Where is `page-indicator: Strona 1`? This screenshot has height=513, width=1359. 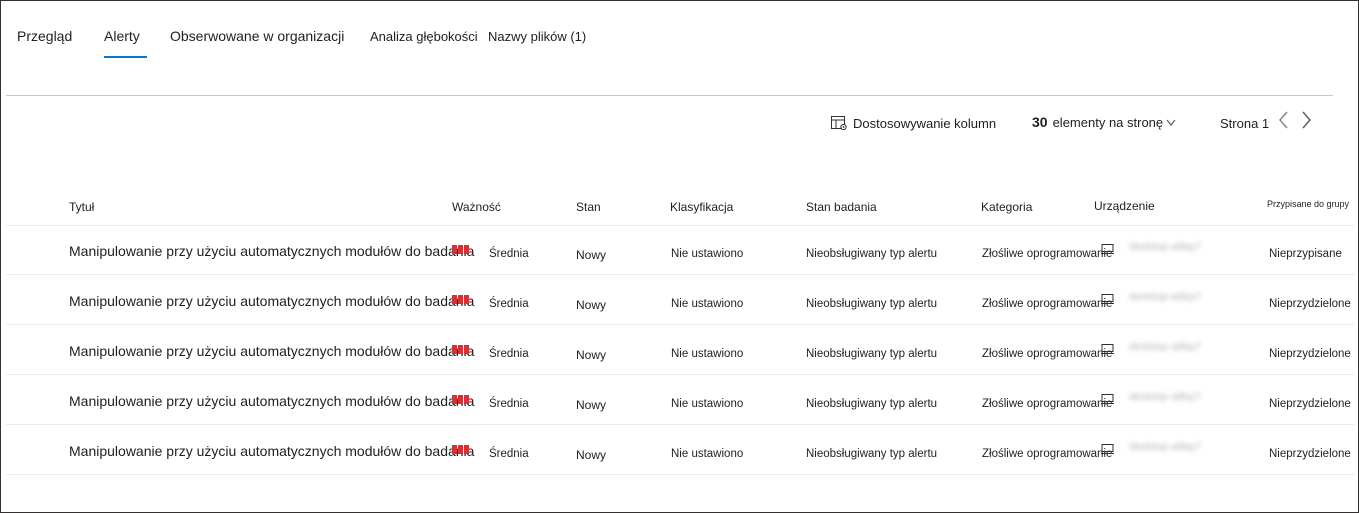 page-indicator: Strona 1 is located at coordinates (1245, 123).